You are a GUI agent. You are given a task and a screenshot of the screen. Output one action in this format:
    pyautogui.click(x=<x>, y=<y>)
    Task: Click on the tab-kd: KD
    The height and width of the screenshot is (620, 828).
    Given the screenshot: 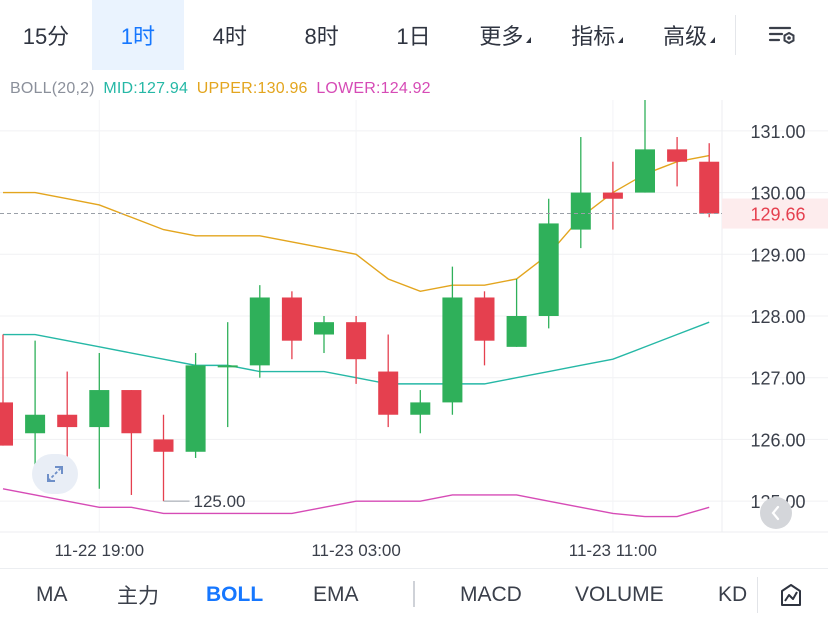 What is the action you would take?
    pyautogui.click(x=733, y=594)
    